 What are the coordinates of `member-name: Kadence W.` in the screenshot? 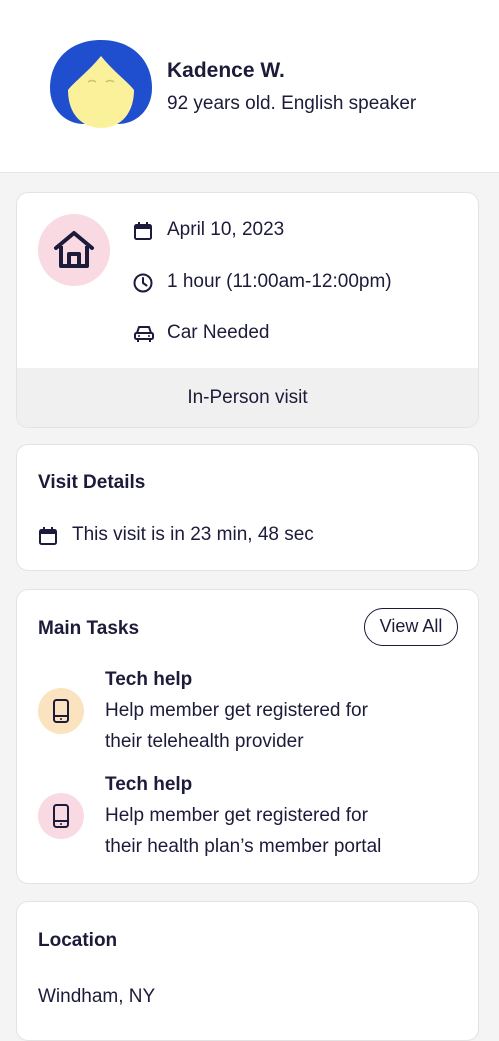 It's located at (226, 70).